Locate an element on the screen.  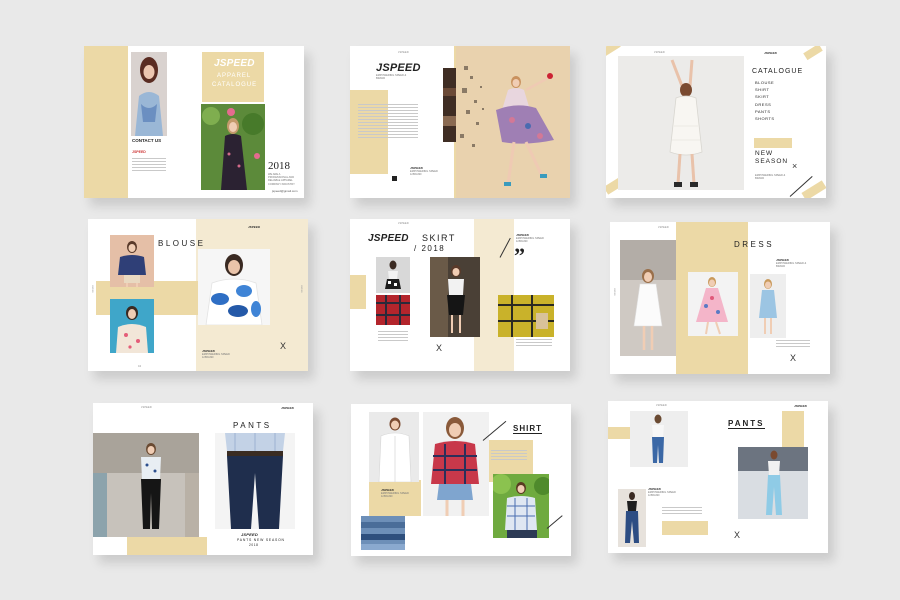
catalogue-title-line2: CATALOGUE is located at coordinates (235, 85).